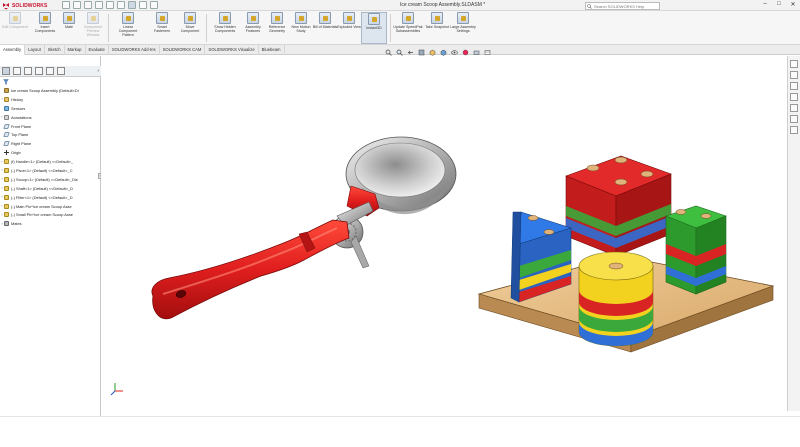 Image resolution: width=800 pixels, height=447 pixels. What do you see at coordinates (465, 52) in the screenshot?
I see `edit-appearance-icon` at bounding box center [465, 52].